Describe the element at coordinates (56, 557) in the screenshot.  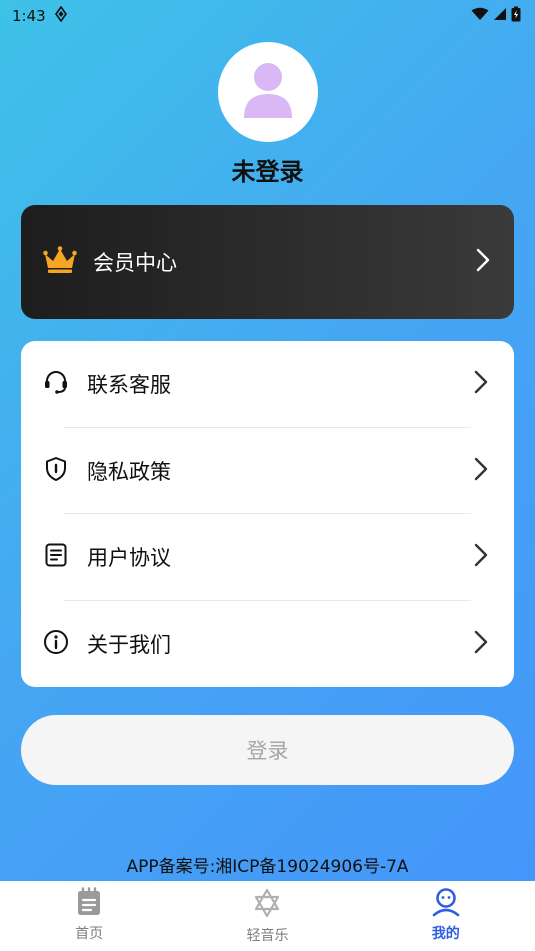
I see `document-icon` at that location.